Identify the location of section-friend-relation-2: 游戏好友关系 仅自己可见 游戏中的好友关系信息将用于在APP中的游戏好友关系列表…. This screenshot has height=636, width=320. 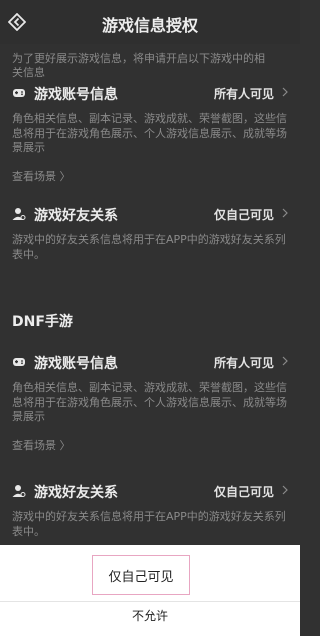
(150, 509).